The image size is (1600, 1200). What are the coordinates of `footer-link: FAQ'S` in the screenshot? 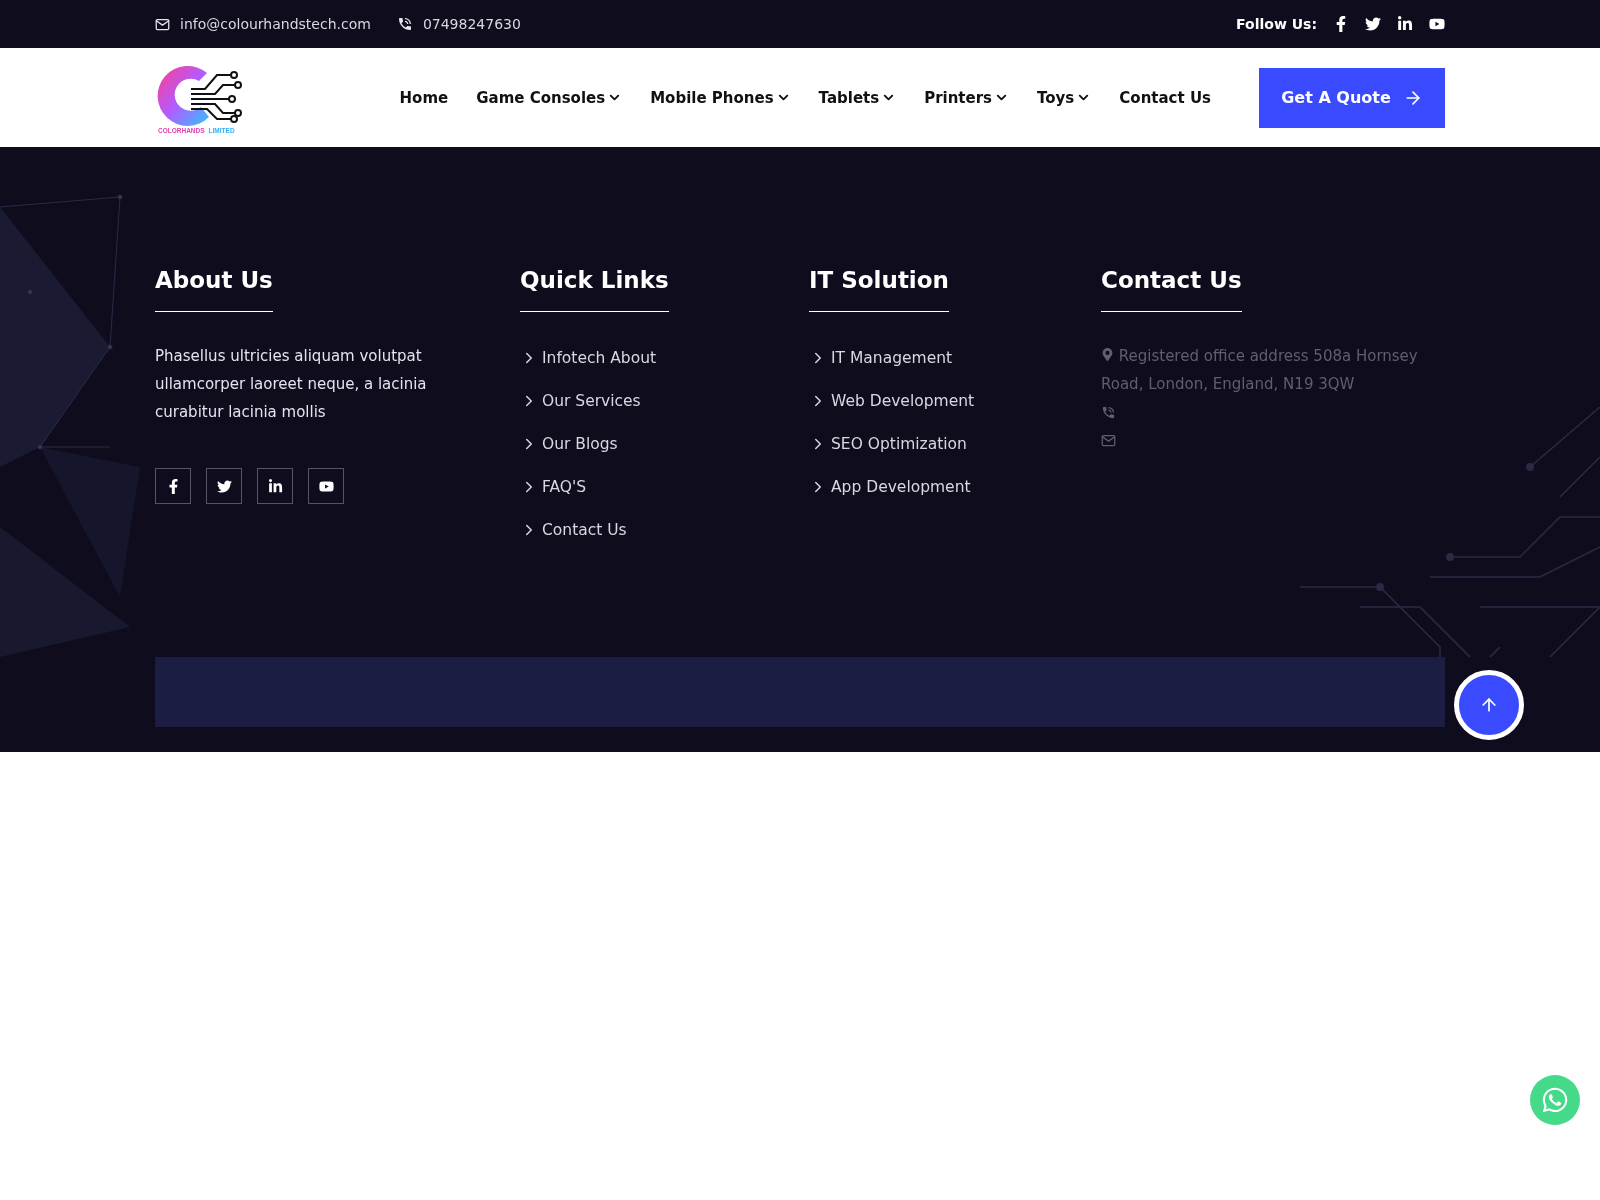 It's located at (664, 486).